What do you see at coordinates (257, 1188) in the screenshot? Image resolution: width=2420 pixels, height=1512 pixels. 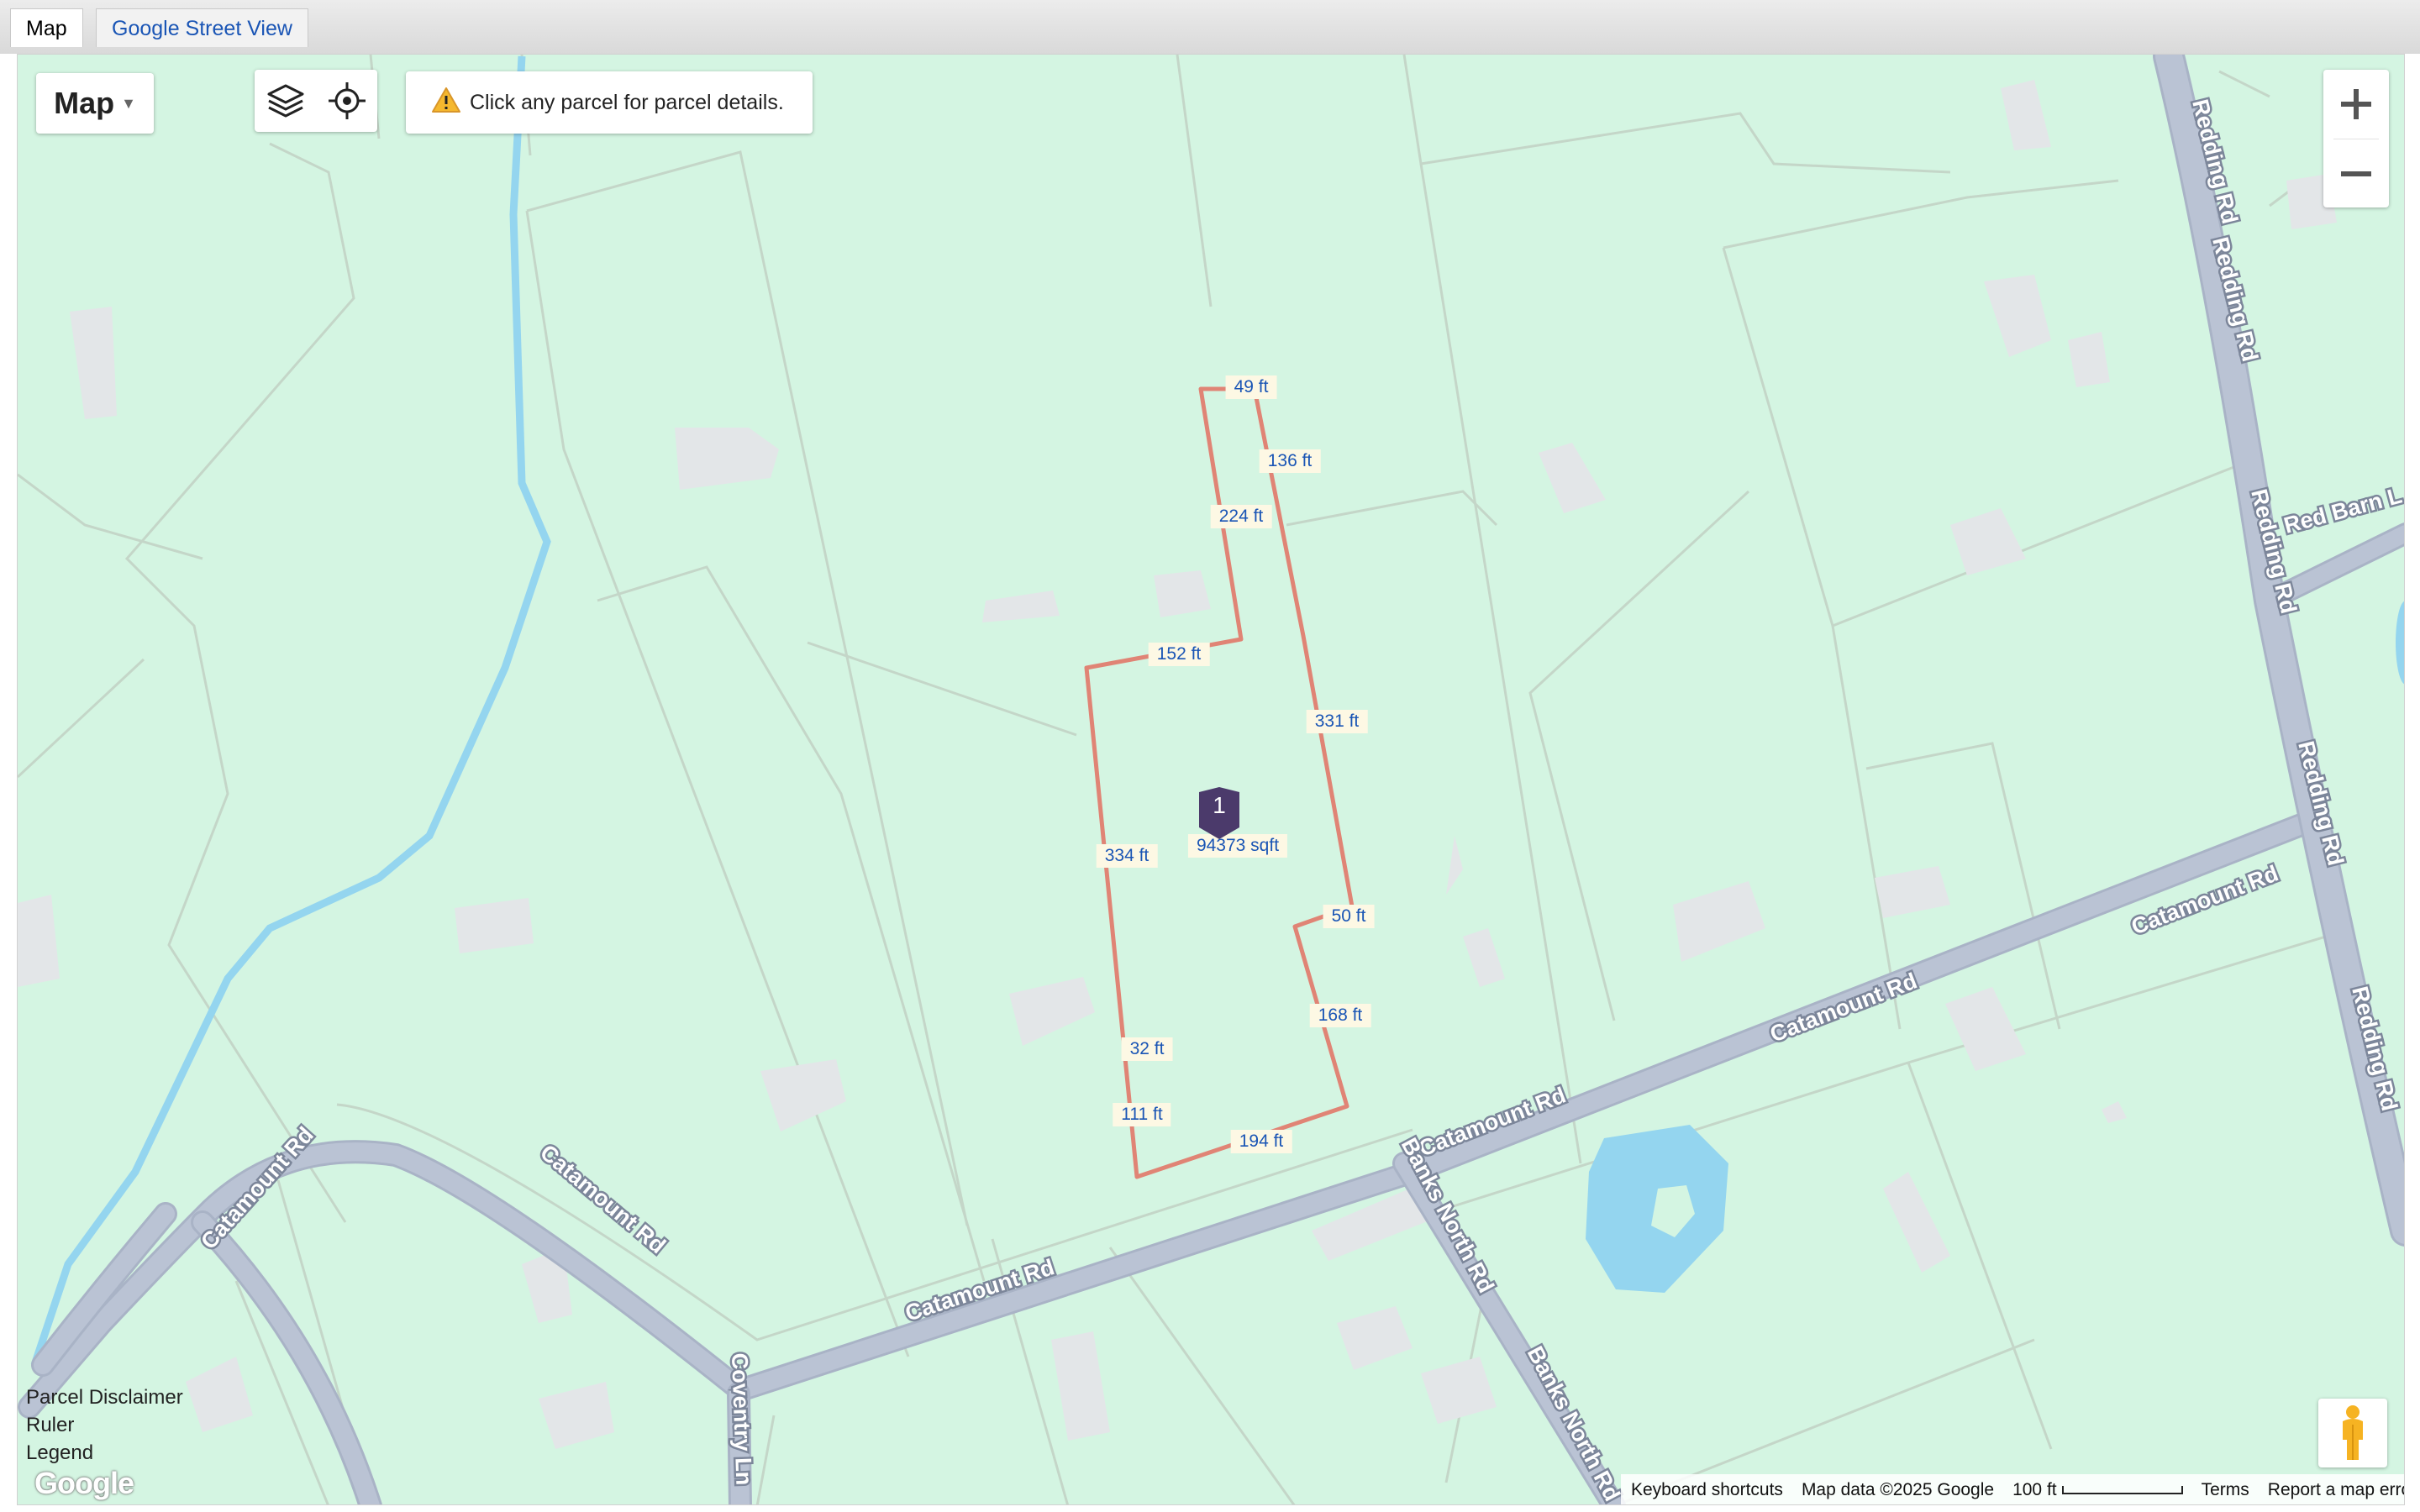 I see `road-label-catamount-5: Catamount Rd` at bounding box center [257, 1188].